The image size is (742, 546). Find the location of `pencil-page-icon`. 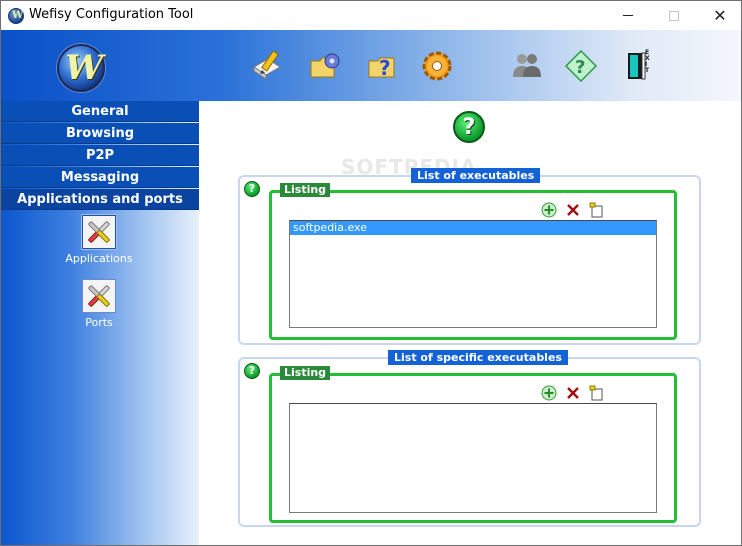

pencil-page-icon is located at coordinates (267, 65).